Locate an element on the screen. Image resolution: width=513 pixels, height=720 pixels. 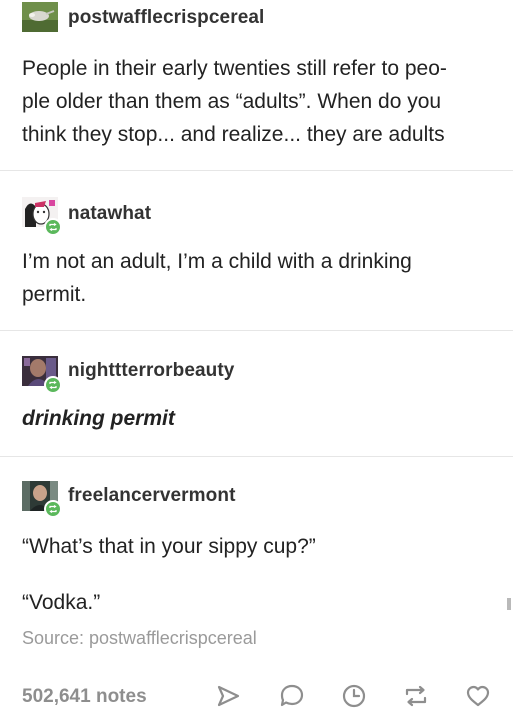
queue-icon is located at coordinates (354, 696).